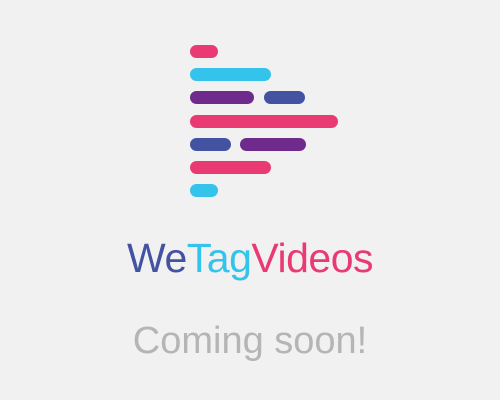 The height and width of the screenshot is (400, 500). What do you see at coordinates (312, 258) in the screenshot?
I see `brand-word-videos: Videos` at bounding box center [312, 258].